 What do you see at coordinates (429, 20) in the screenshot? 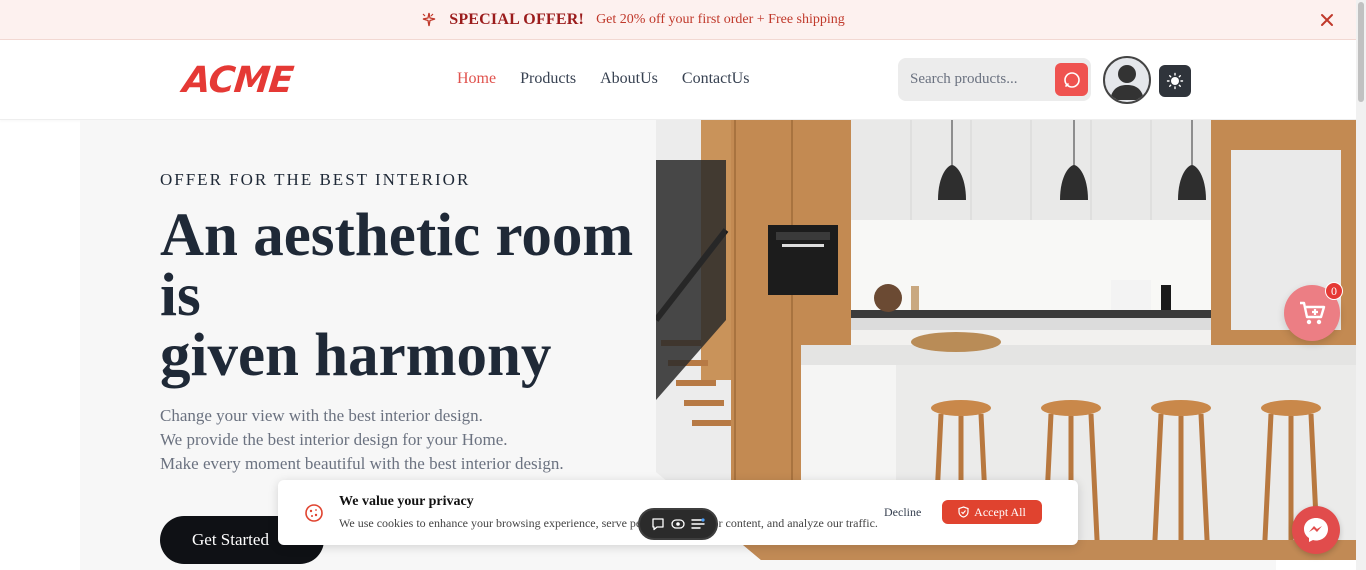
I see `sparkle-icon` at bounding box center [429, 20].